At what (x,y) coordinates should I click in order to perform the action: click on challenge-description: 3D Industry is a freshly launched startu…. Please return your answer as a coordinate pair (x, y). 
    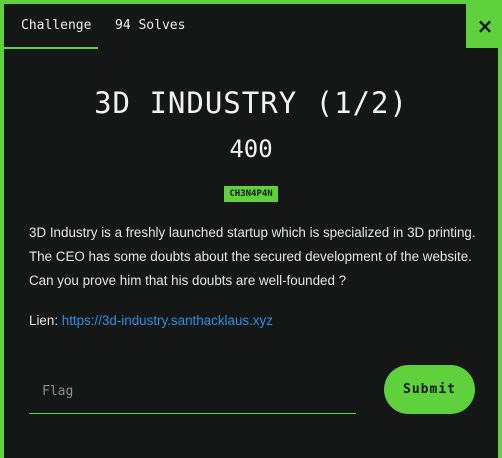
    Looking at the image, I should click on (252, 256).